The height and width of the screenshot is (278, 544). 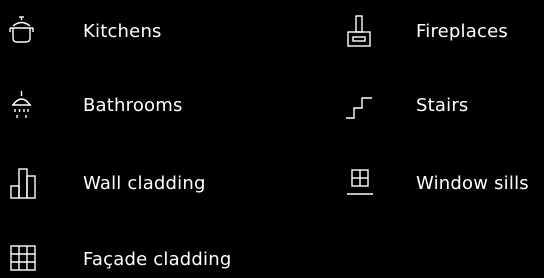 What do you see at coordinates (24, 32) in the screenshot?
I see `cooking-pot-icon` at bounding box center [24, 32].